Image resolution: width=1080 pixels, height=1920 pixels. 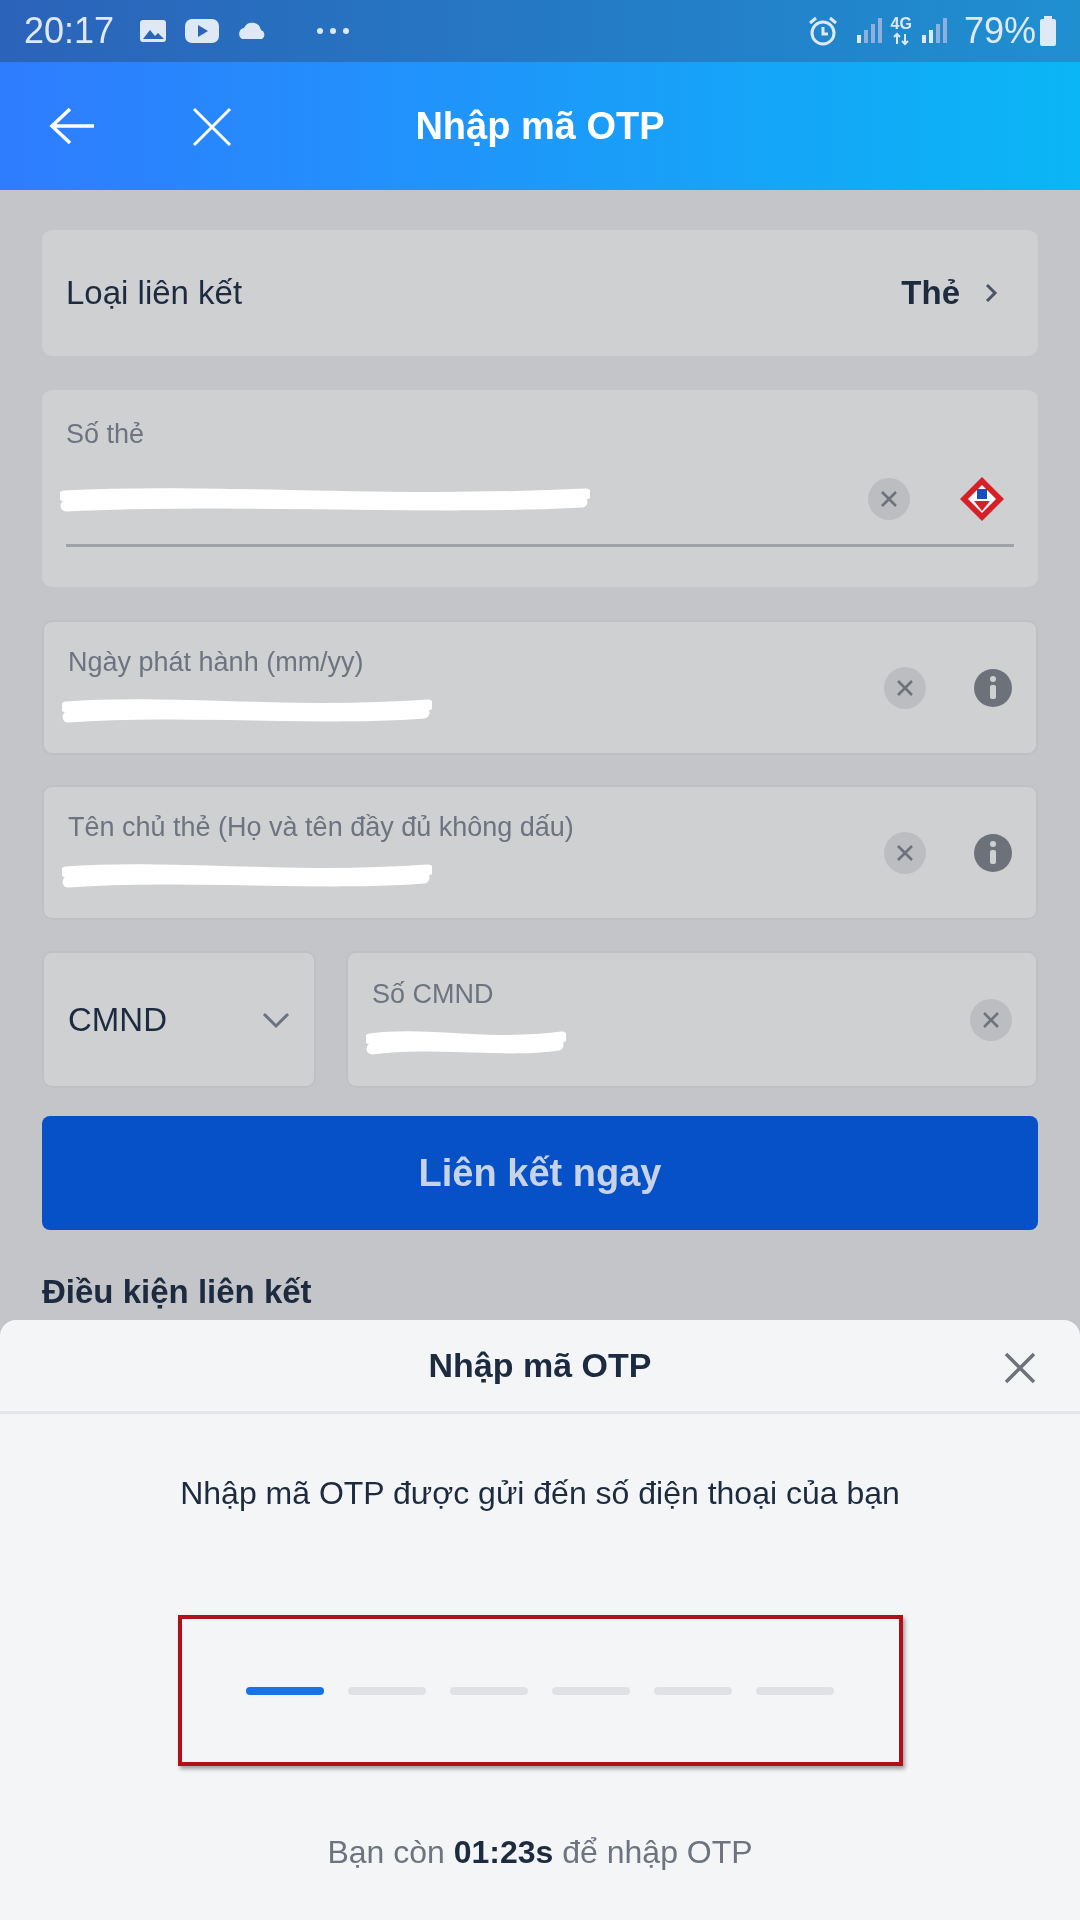 I want to click on back-button, so click(x=72, y=126).